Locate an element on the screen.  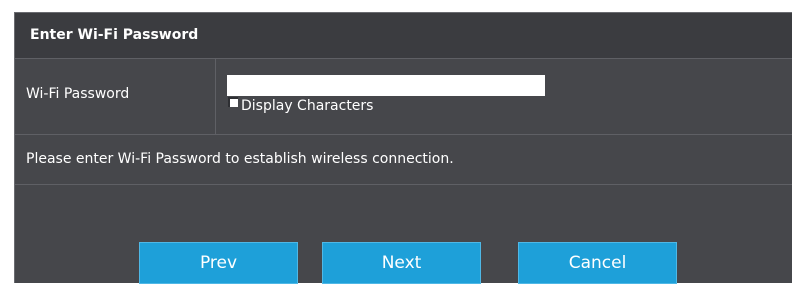
display-characters-checkbox is located at coordinates (233, 102).